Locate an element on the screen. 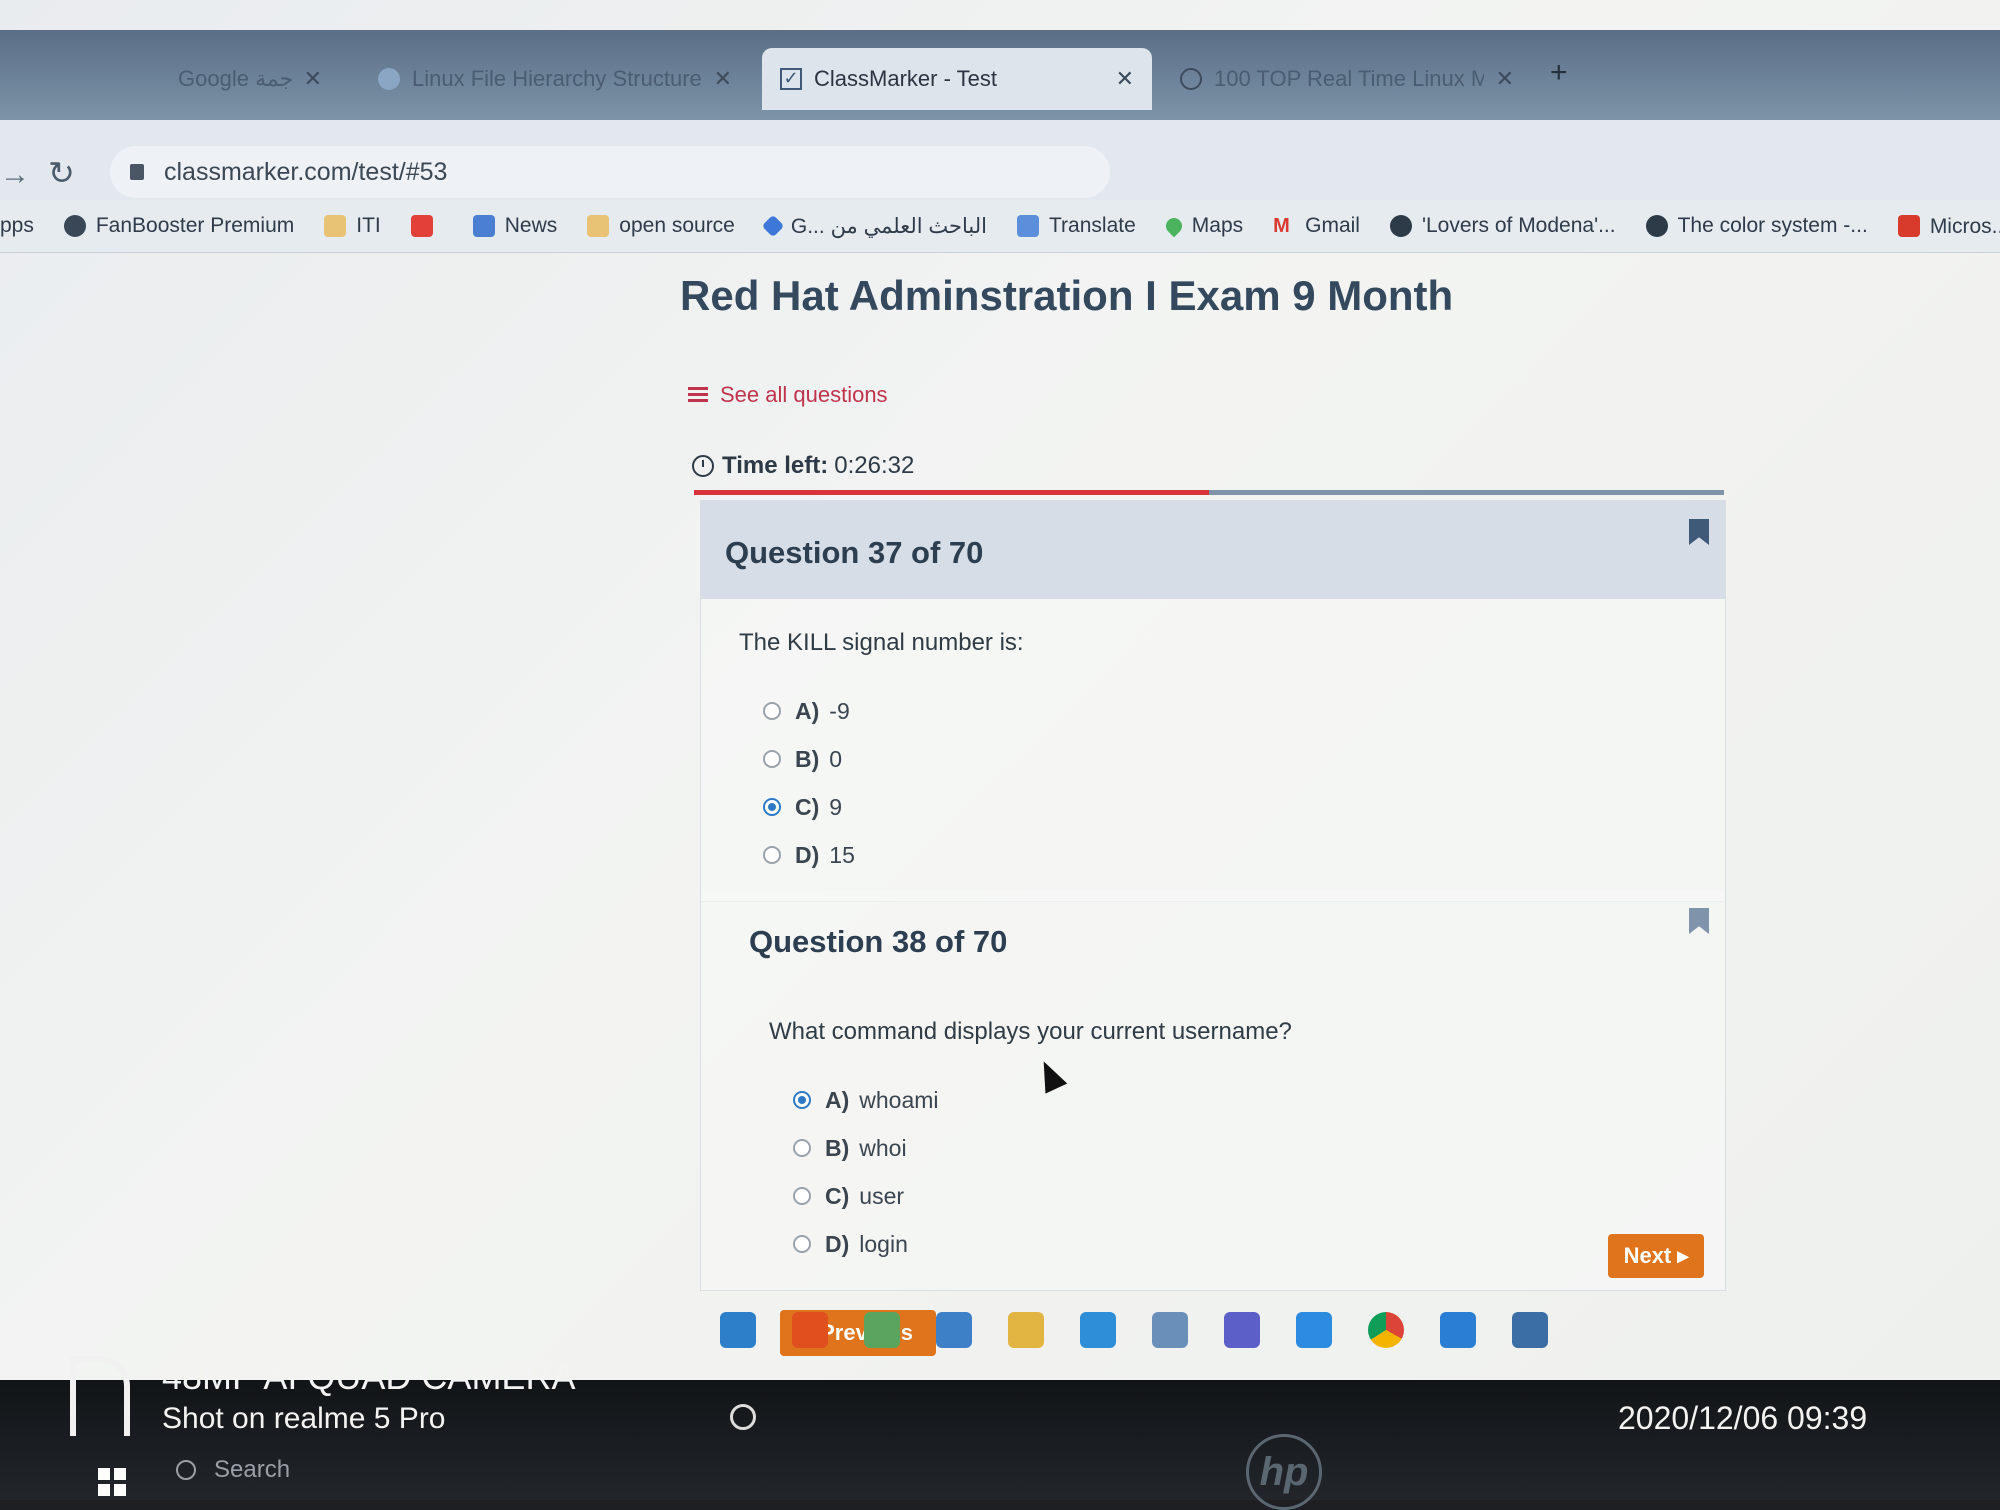 This screenshot has width=2000, height=1510. fanbooster-icon is located at coordinates (74, 226).